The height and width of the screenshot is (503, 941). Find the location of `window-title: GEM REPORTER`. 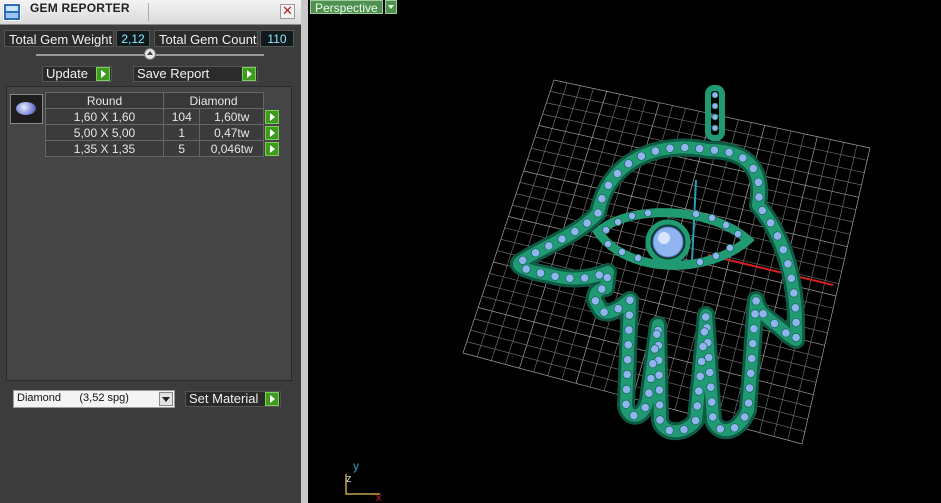

window-title: GEM REPORTER is located at coordinates (80, 8).